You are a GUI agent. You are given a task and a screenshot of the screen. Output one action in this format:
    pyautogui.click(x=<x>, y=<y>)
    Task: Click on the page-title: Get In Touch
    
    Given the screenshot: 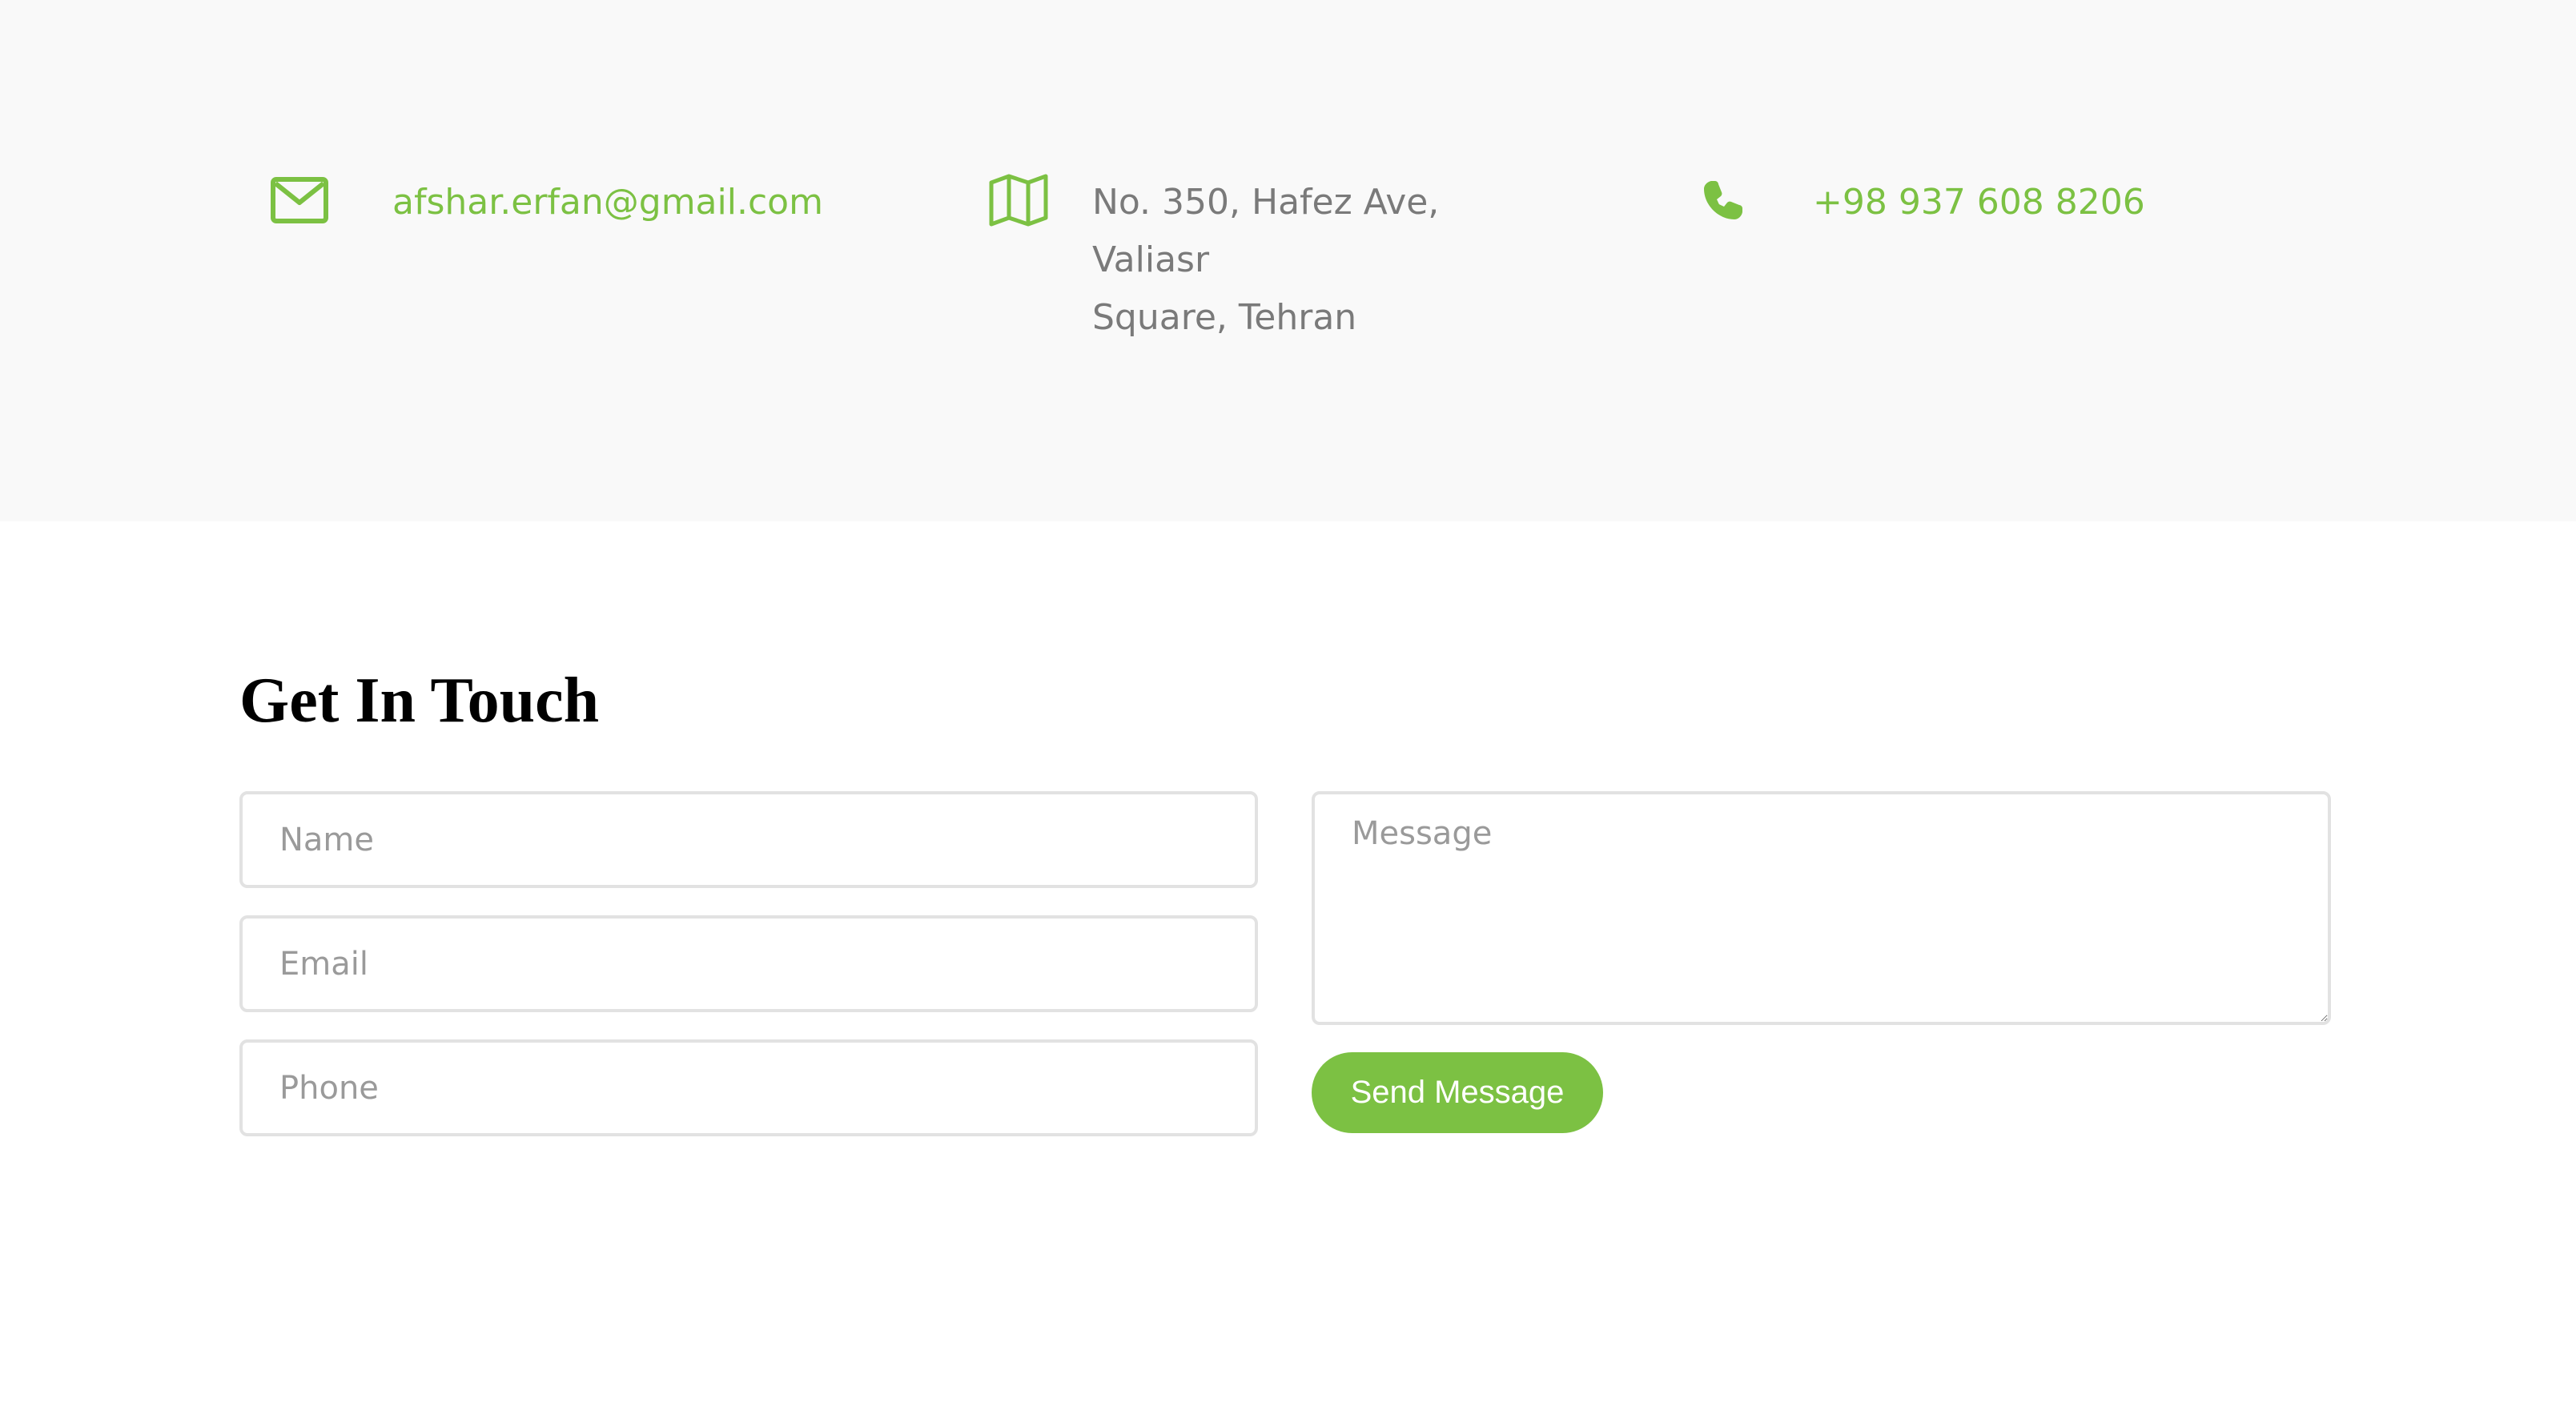 What is the action you would take?
    pyautogui.click(x=419, y=701)
    